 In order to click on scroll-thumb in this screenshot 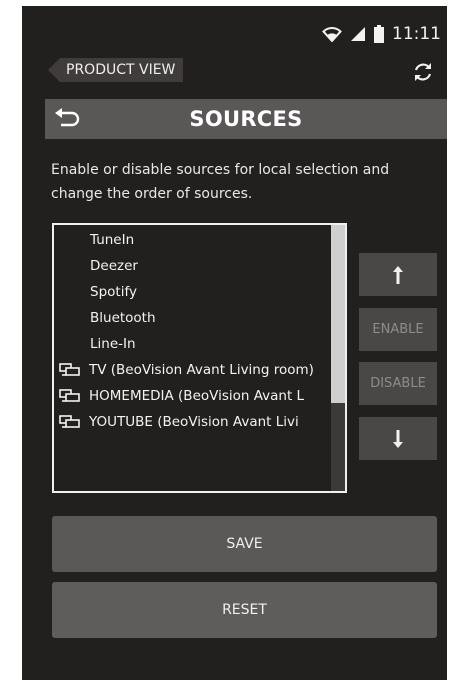, I will do `click(338, 314)`.